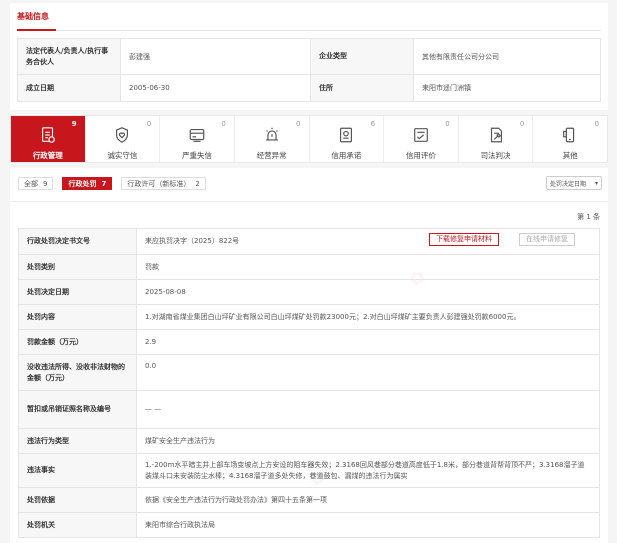  Describe the element at coordinates (346, 155) in the screenshot. I see `tab-label: 信用承诺` at that location.